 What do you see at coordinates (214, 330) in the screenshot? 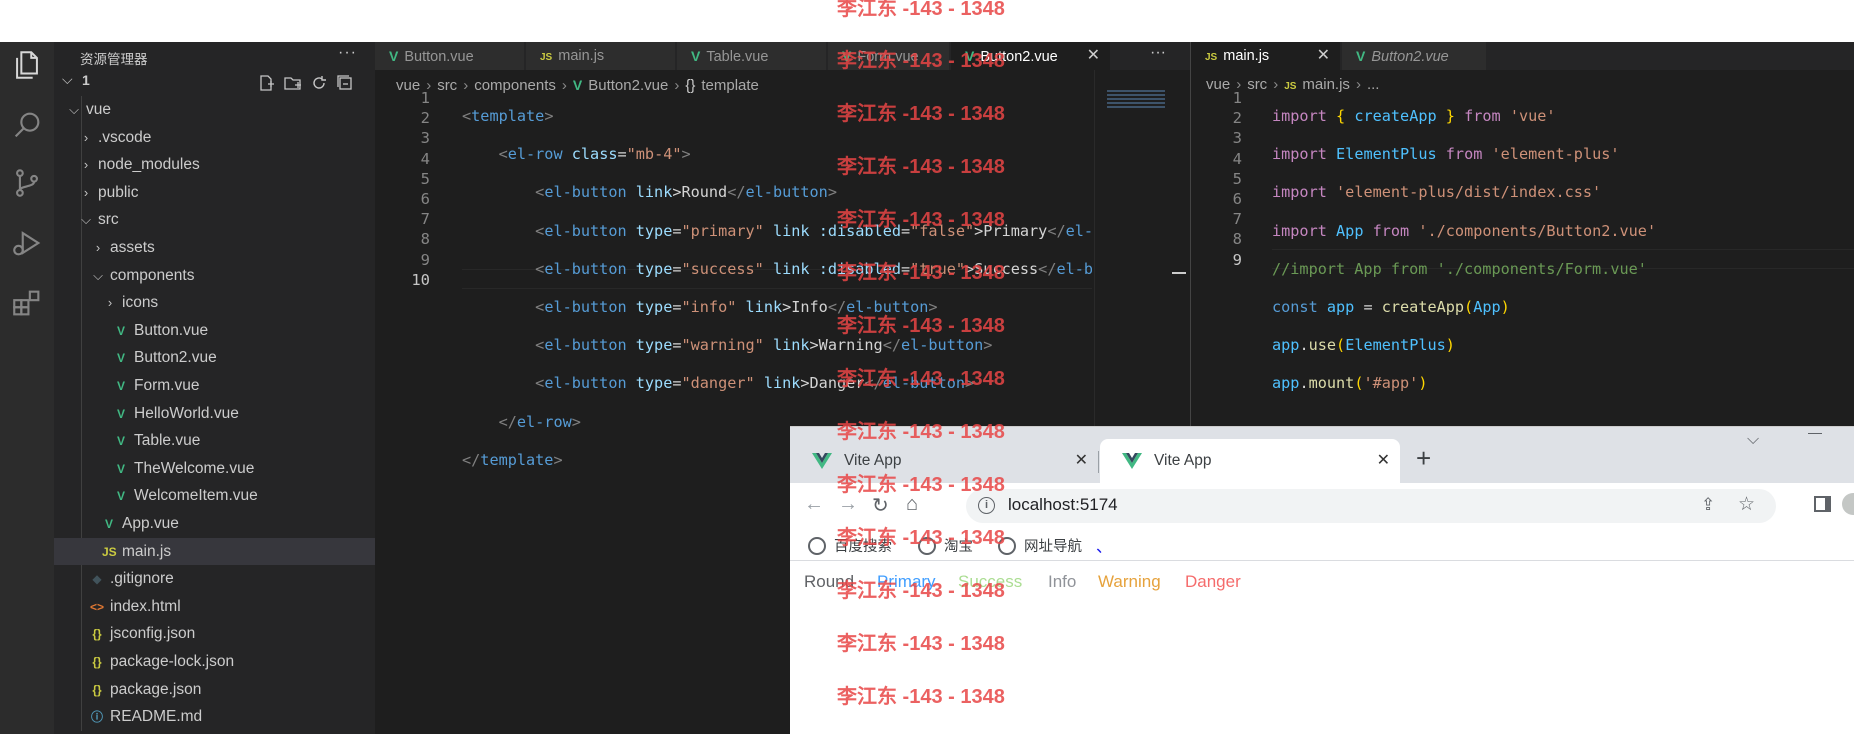
I see `tree-item: V Button.vue` at bounding box center [214, 330].